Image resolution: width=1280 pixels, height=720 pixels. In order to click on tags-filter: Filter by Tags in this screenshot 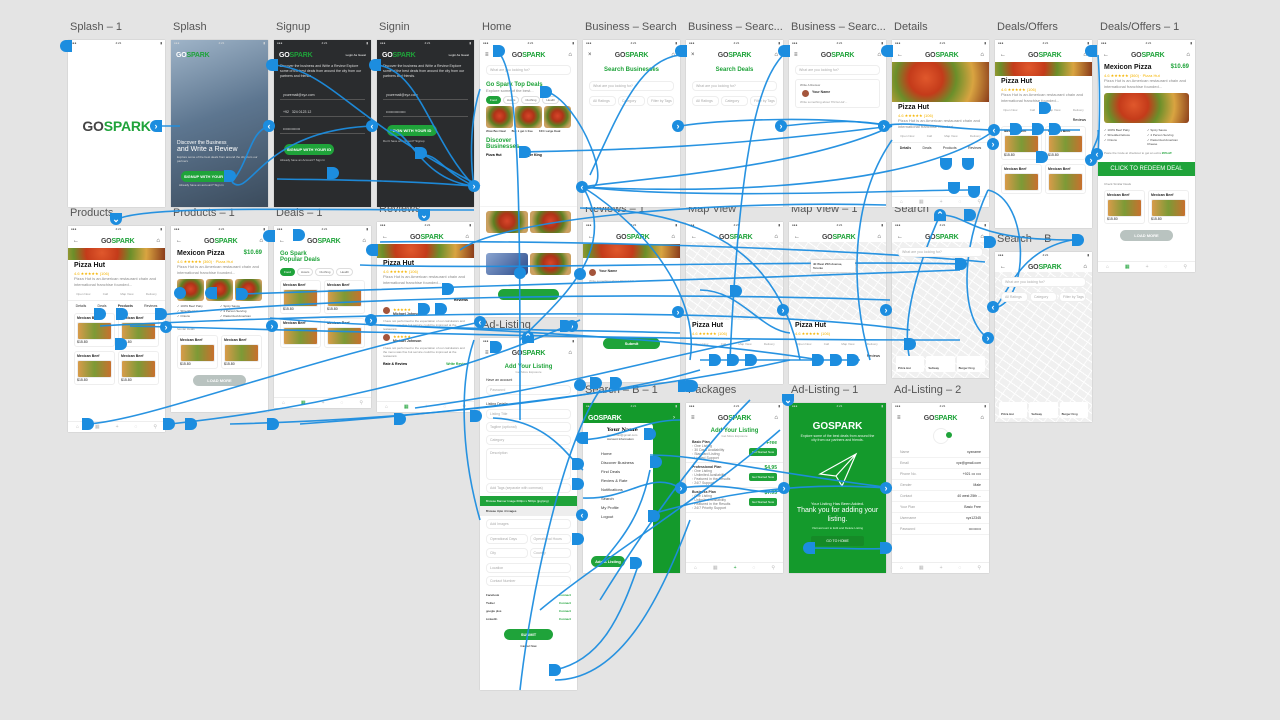, I will do `click(660, 101)`.